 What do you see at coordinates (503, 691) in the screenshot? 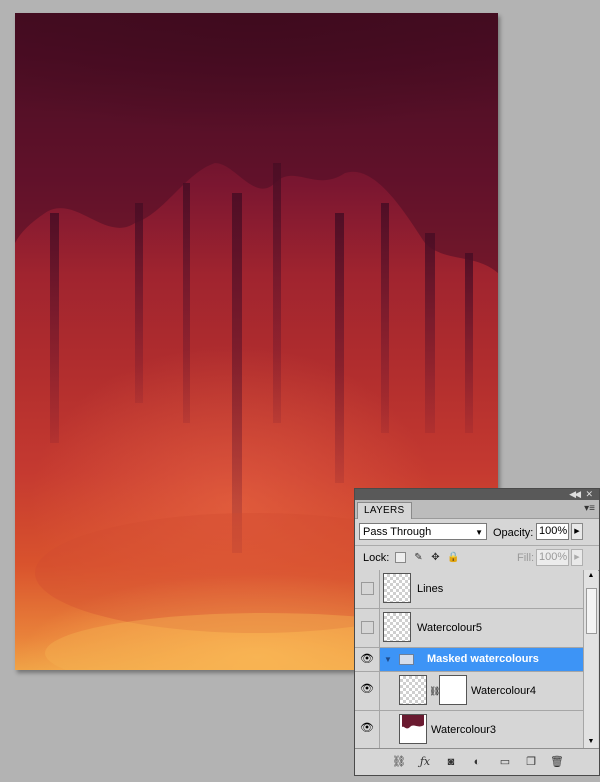
I see `layer-name: Watercolour4` at bounding box center [503, 691].